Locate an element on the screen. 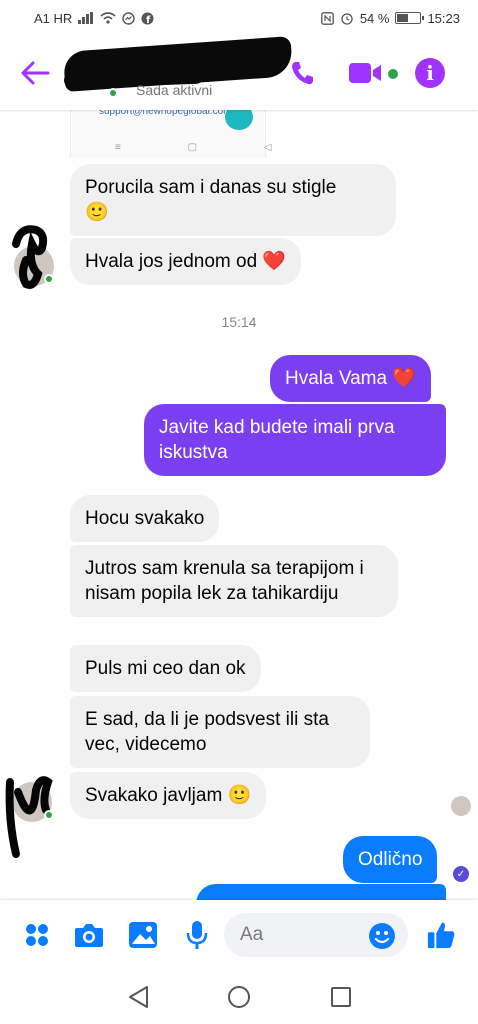 The image size is (478, 1024). message-bubble-incoming: Puls mi ceo dan ok is located at coordinates (165, 668).